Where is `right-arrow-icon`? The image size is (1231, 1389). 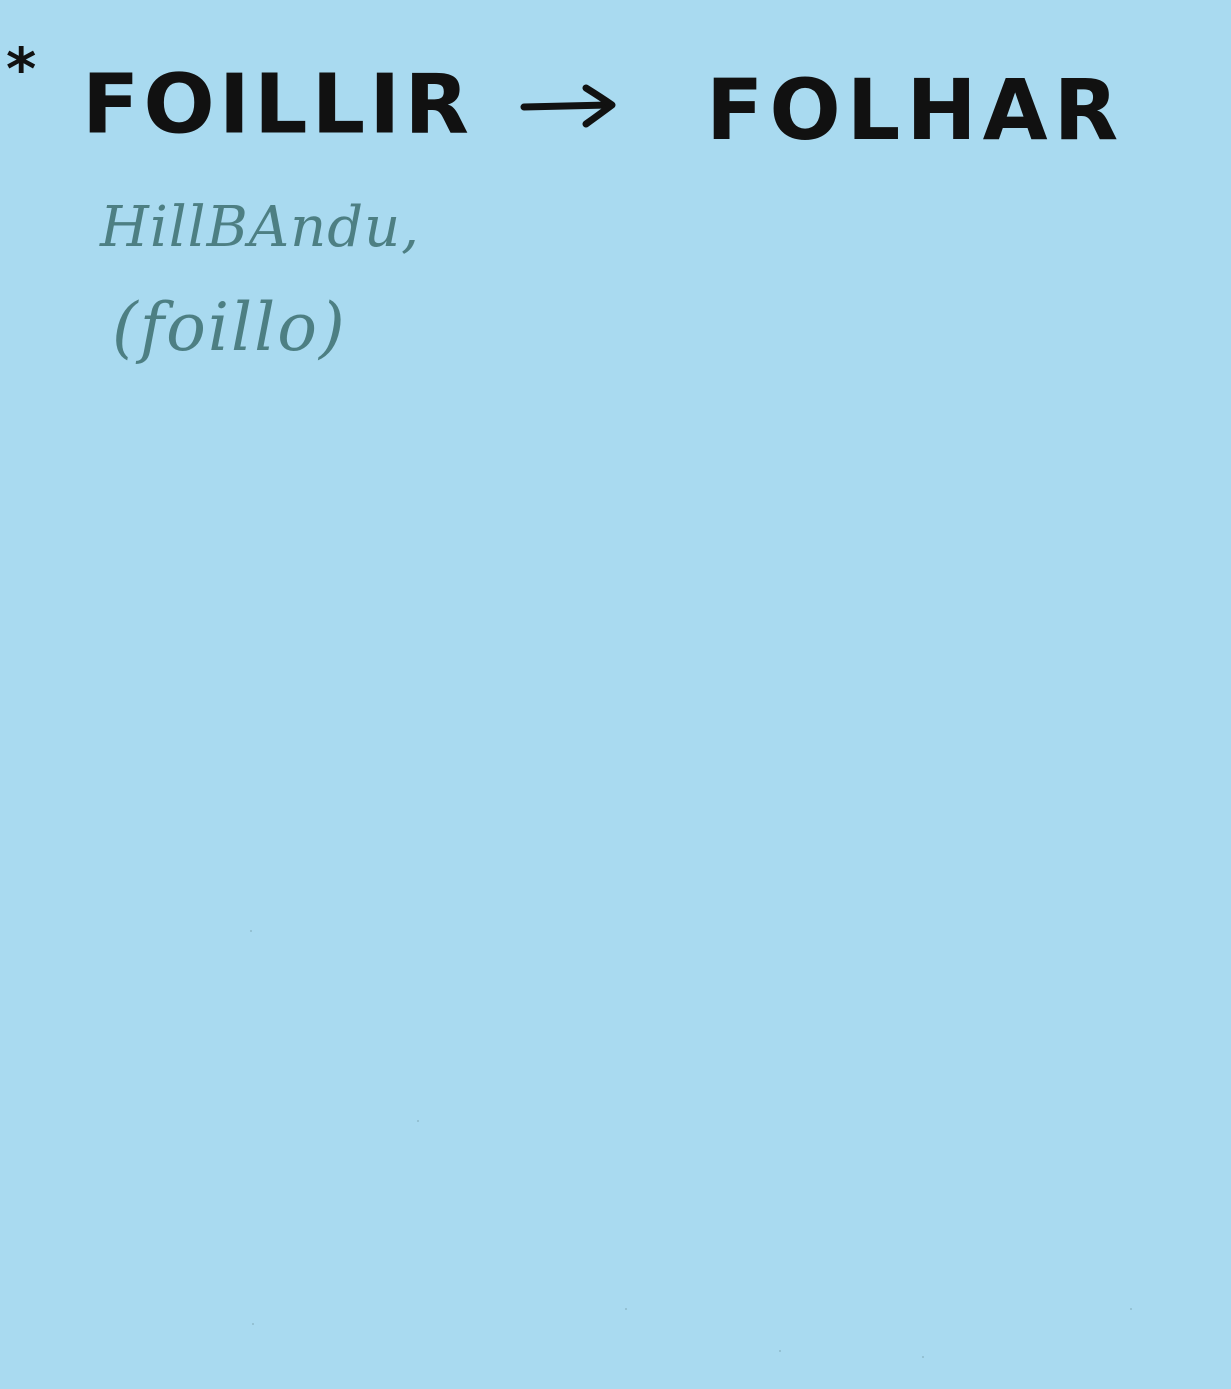 right-arrow-icon is located at coordinates (568, 106).